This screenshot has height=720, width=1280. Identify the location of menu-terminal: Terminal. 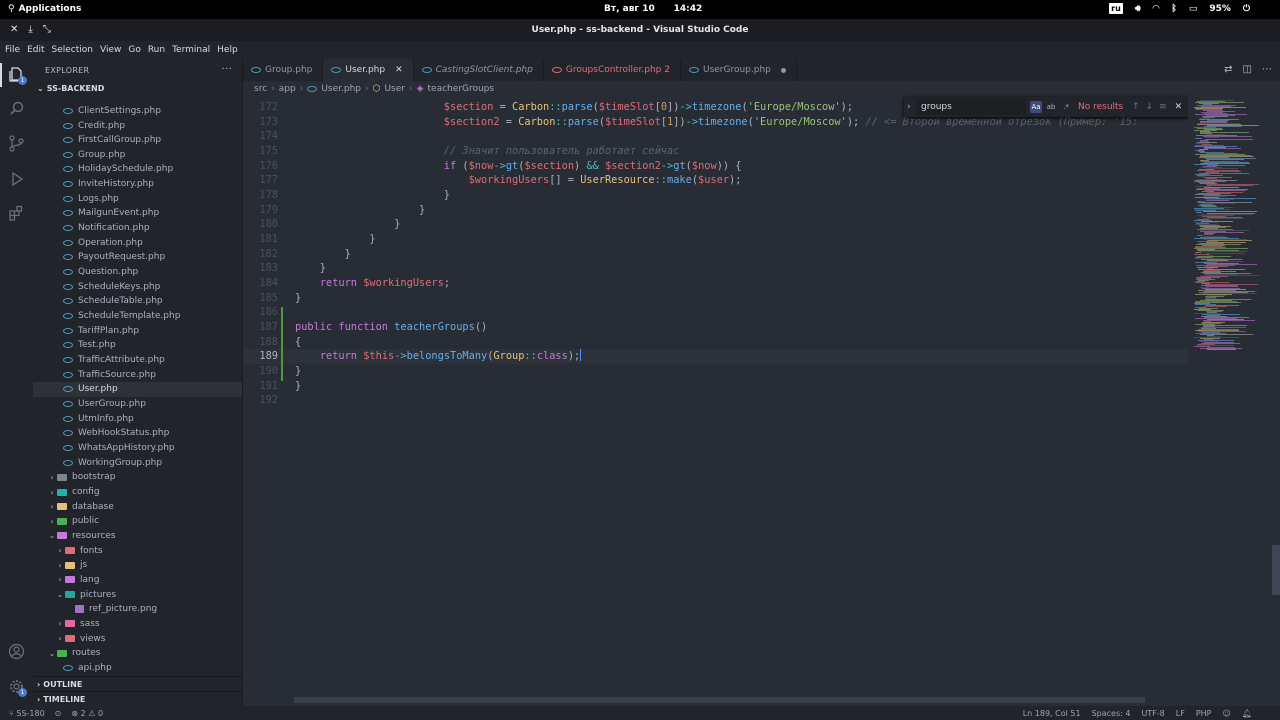
(191, 50).